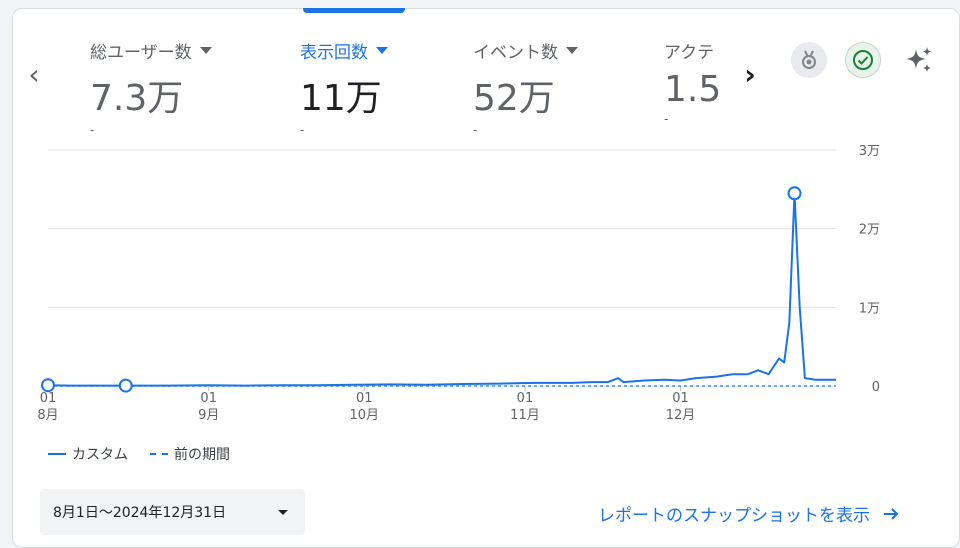  What do you see at coordinates (334, 53) in the screenshot?
I see `metric-label: 表示回数` at bounding box center [334, 53].